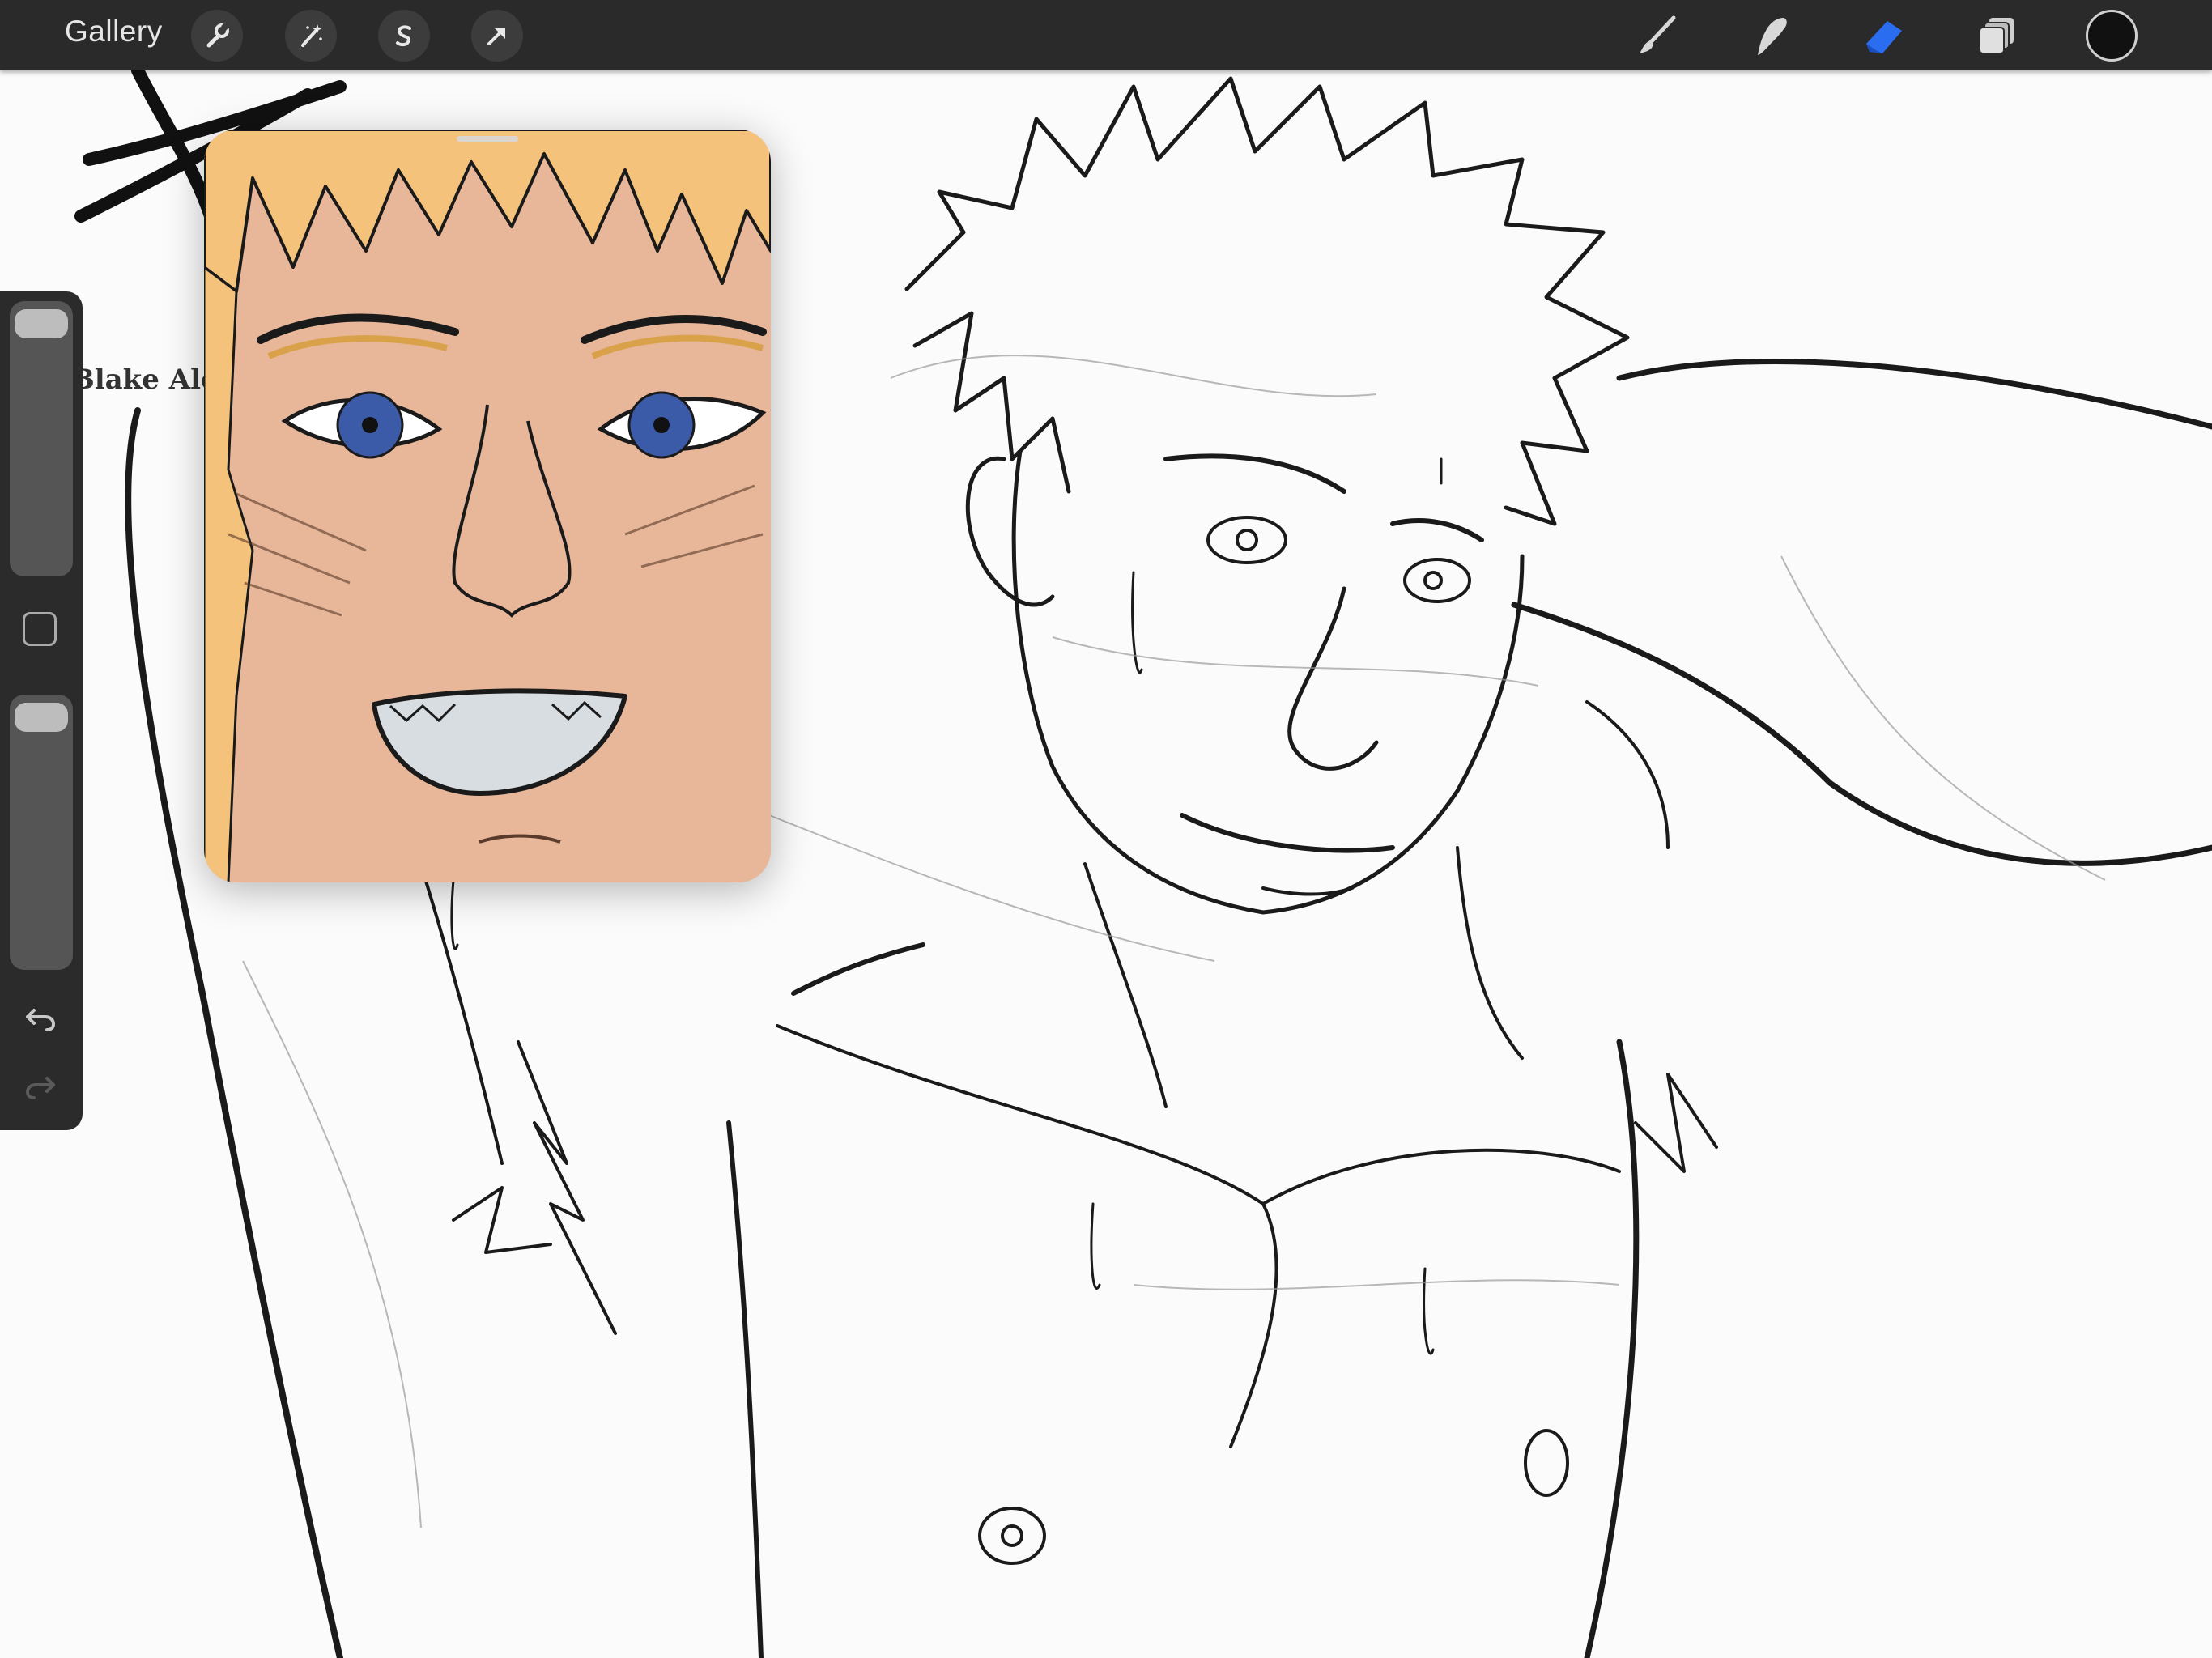 The height and width of the screenshot is (1658, 2212). I want to click on undo-icon, so click(41, 1020).